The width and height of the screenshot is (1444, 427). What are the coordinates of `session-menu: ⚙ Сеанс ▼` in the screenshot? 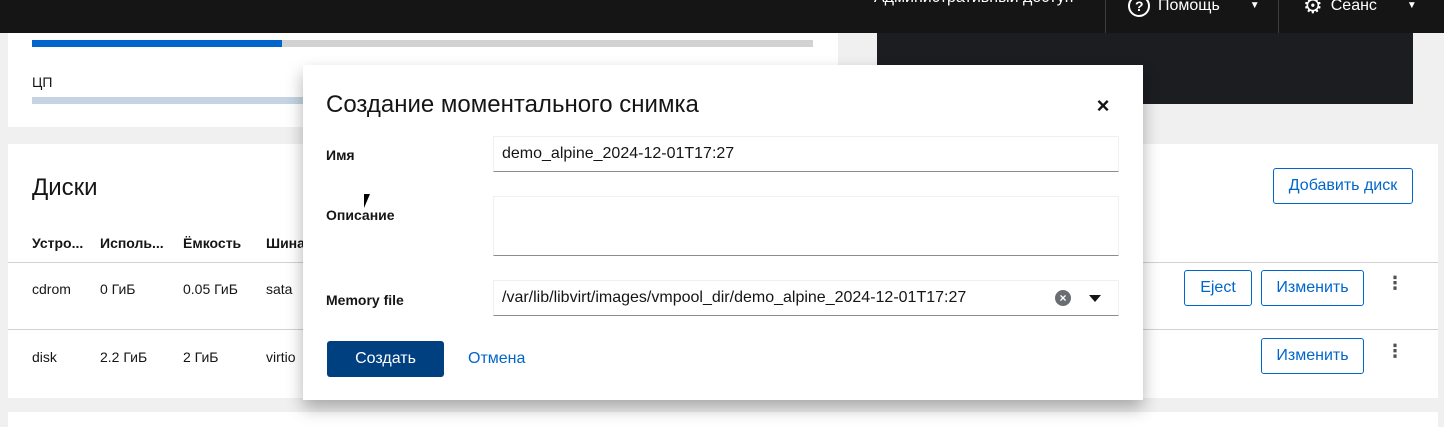 It's located at (1360, 11).